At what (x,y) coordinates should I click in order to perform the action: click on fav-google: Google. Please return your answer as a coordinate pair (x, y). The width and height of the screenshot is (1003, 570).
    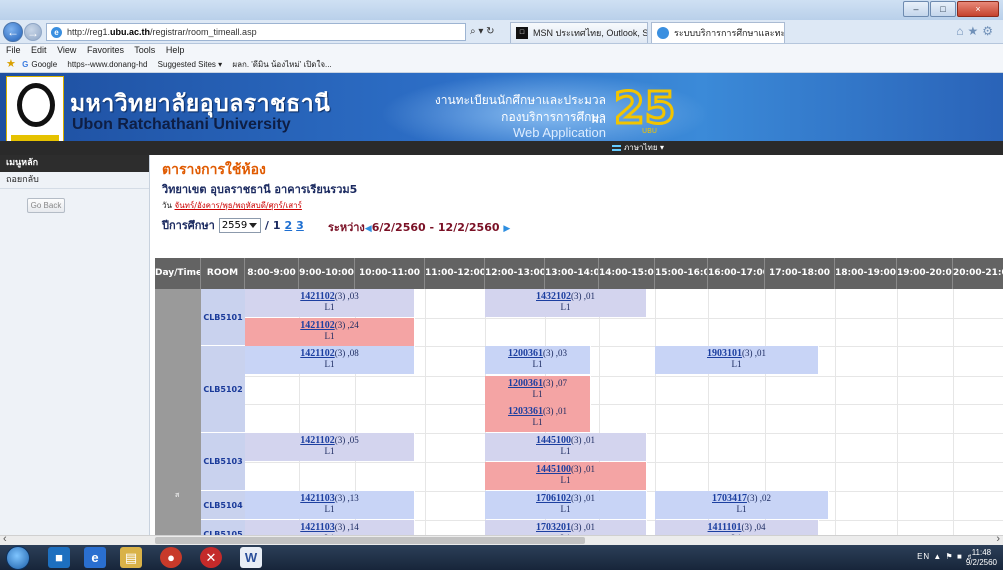
    Looking at the image, I should click on (44, 64).